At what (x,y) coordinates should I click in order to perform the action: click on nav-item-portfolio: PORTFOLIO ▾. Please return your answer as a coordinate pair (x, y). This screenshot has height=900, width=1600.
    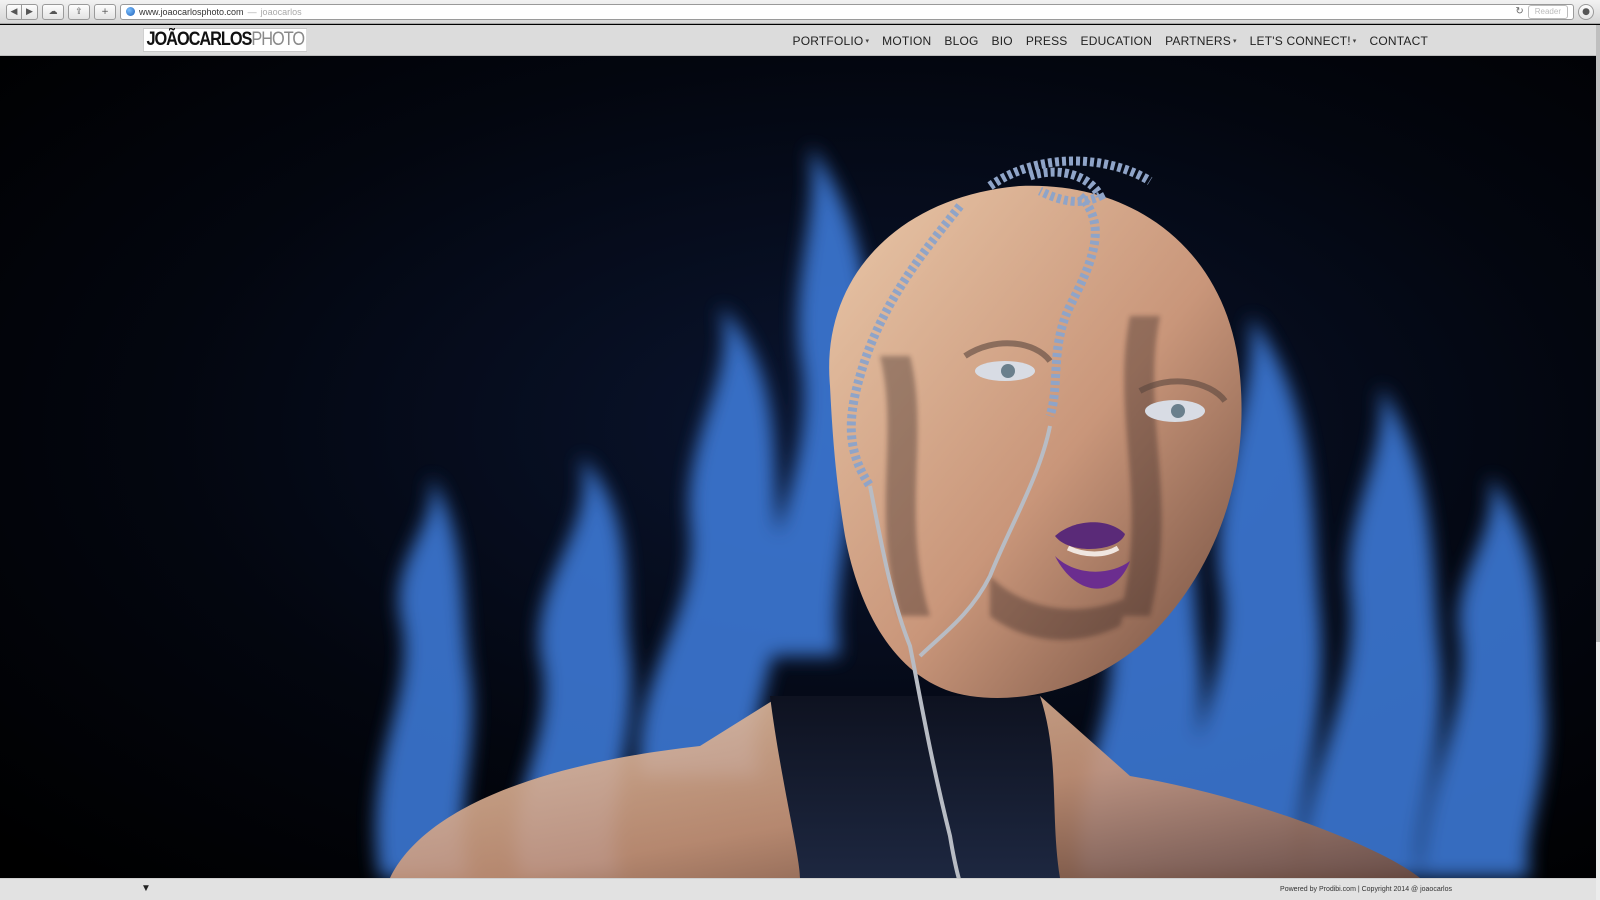
    Looking at the image, I should click on (831, 41).